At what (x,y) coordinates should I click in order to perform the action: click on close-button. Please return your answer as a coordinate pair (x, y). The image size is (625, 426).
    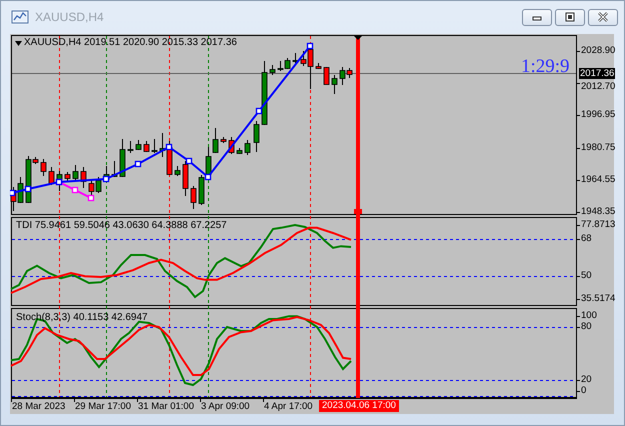
    Looking at the image, I should click on (603, 17).